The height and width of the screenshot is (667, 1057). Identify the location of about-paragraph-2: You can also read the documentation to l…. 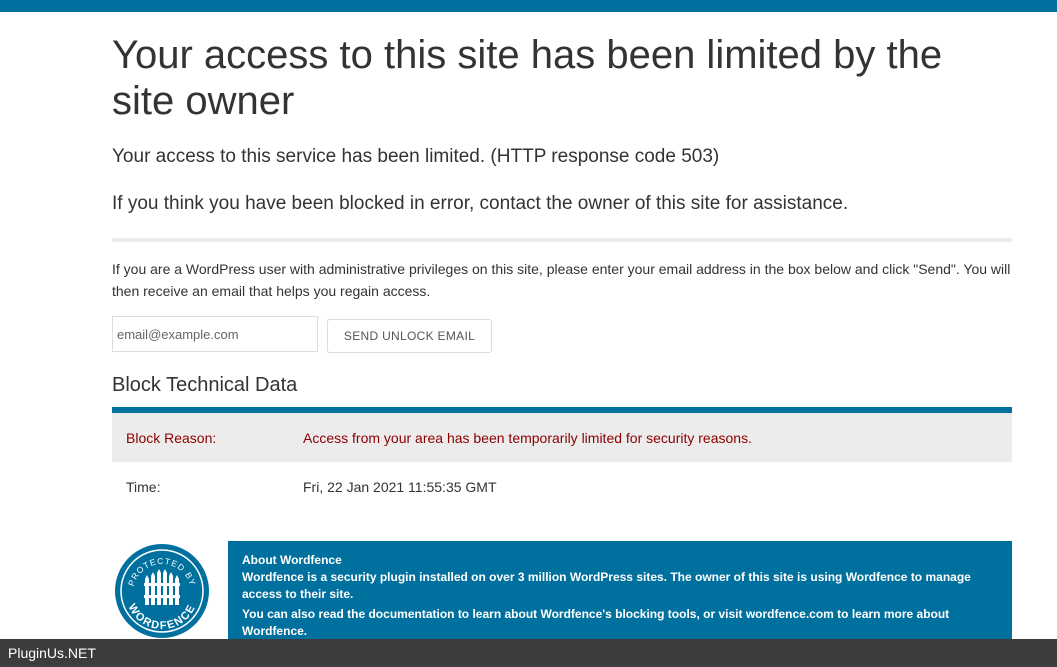
(596, 622).